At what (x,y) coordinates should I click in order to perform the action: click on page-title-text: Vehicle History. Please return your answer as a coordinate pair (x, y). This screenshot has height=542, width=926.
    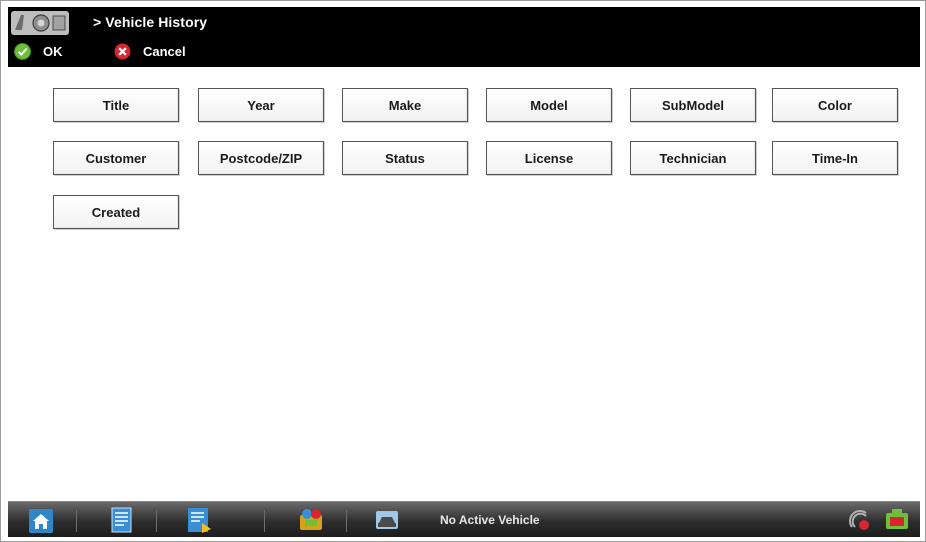
    Looking at the image, I should click on (156, 22).